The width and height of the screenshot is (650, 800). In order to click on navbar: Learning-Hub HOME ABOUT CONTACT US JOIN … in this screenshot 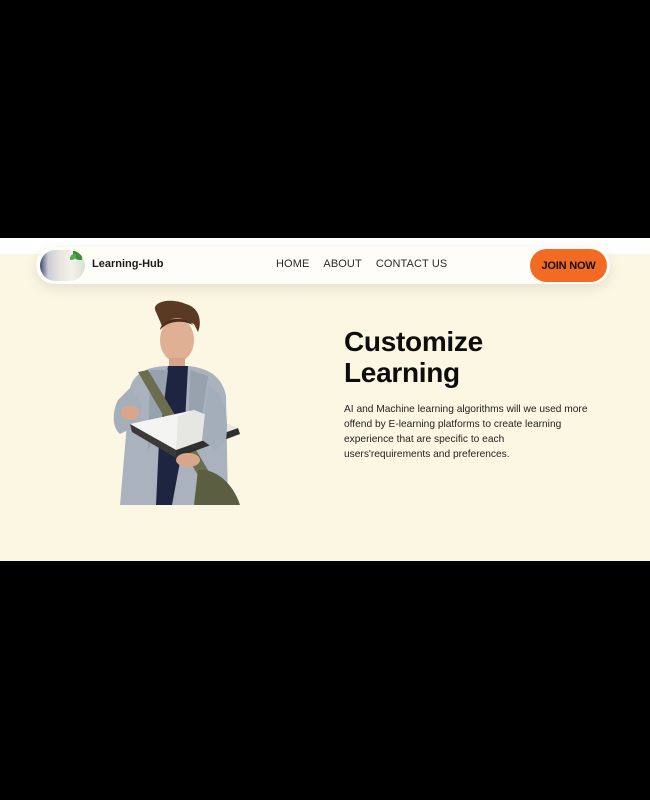, I will do `click(323, 265)`.